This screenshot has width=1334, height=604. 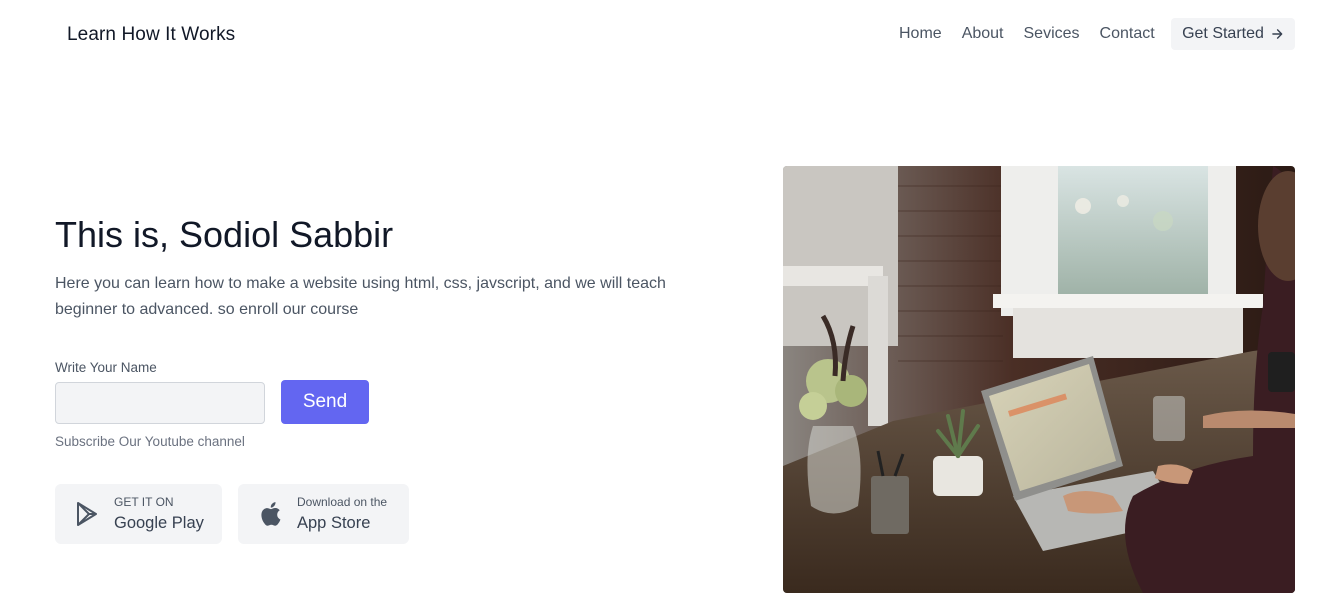 I want to click on subscribe-note: Subscribe Our Youtube channel, so click(x=150, y=441).